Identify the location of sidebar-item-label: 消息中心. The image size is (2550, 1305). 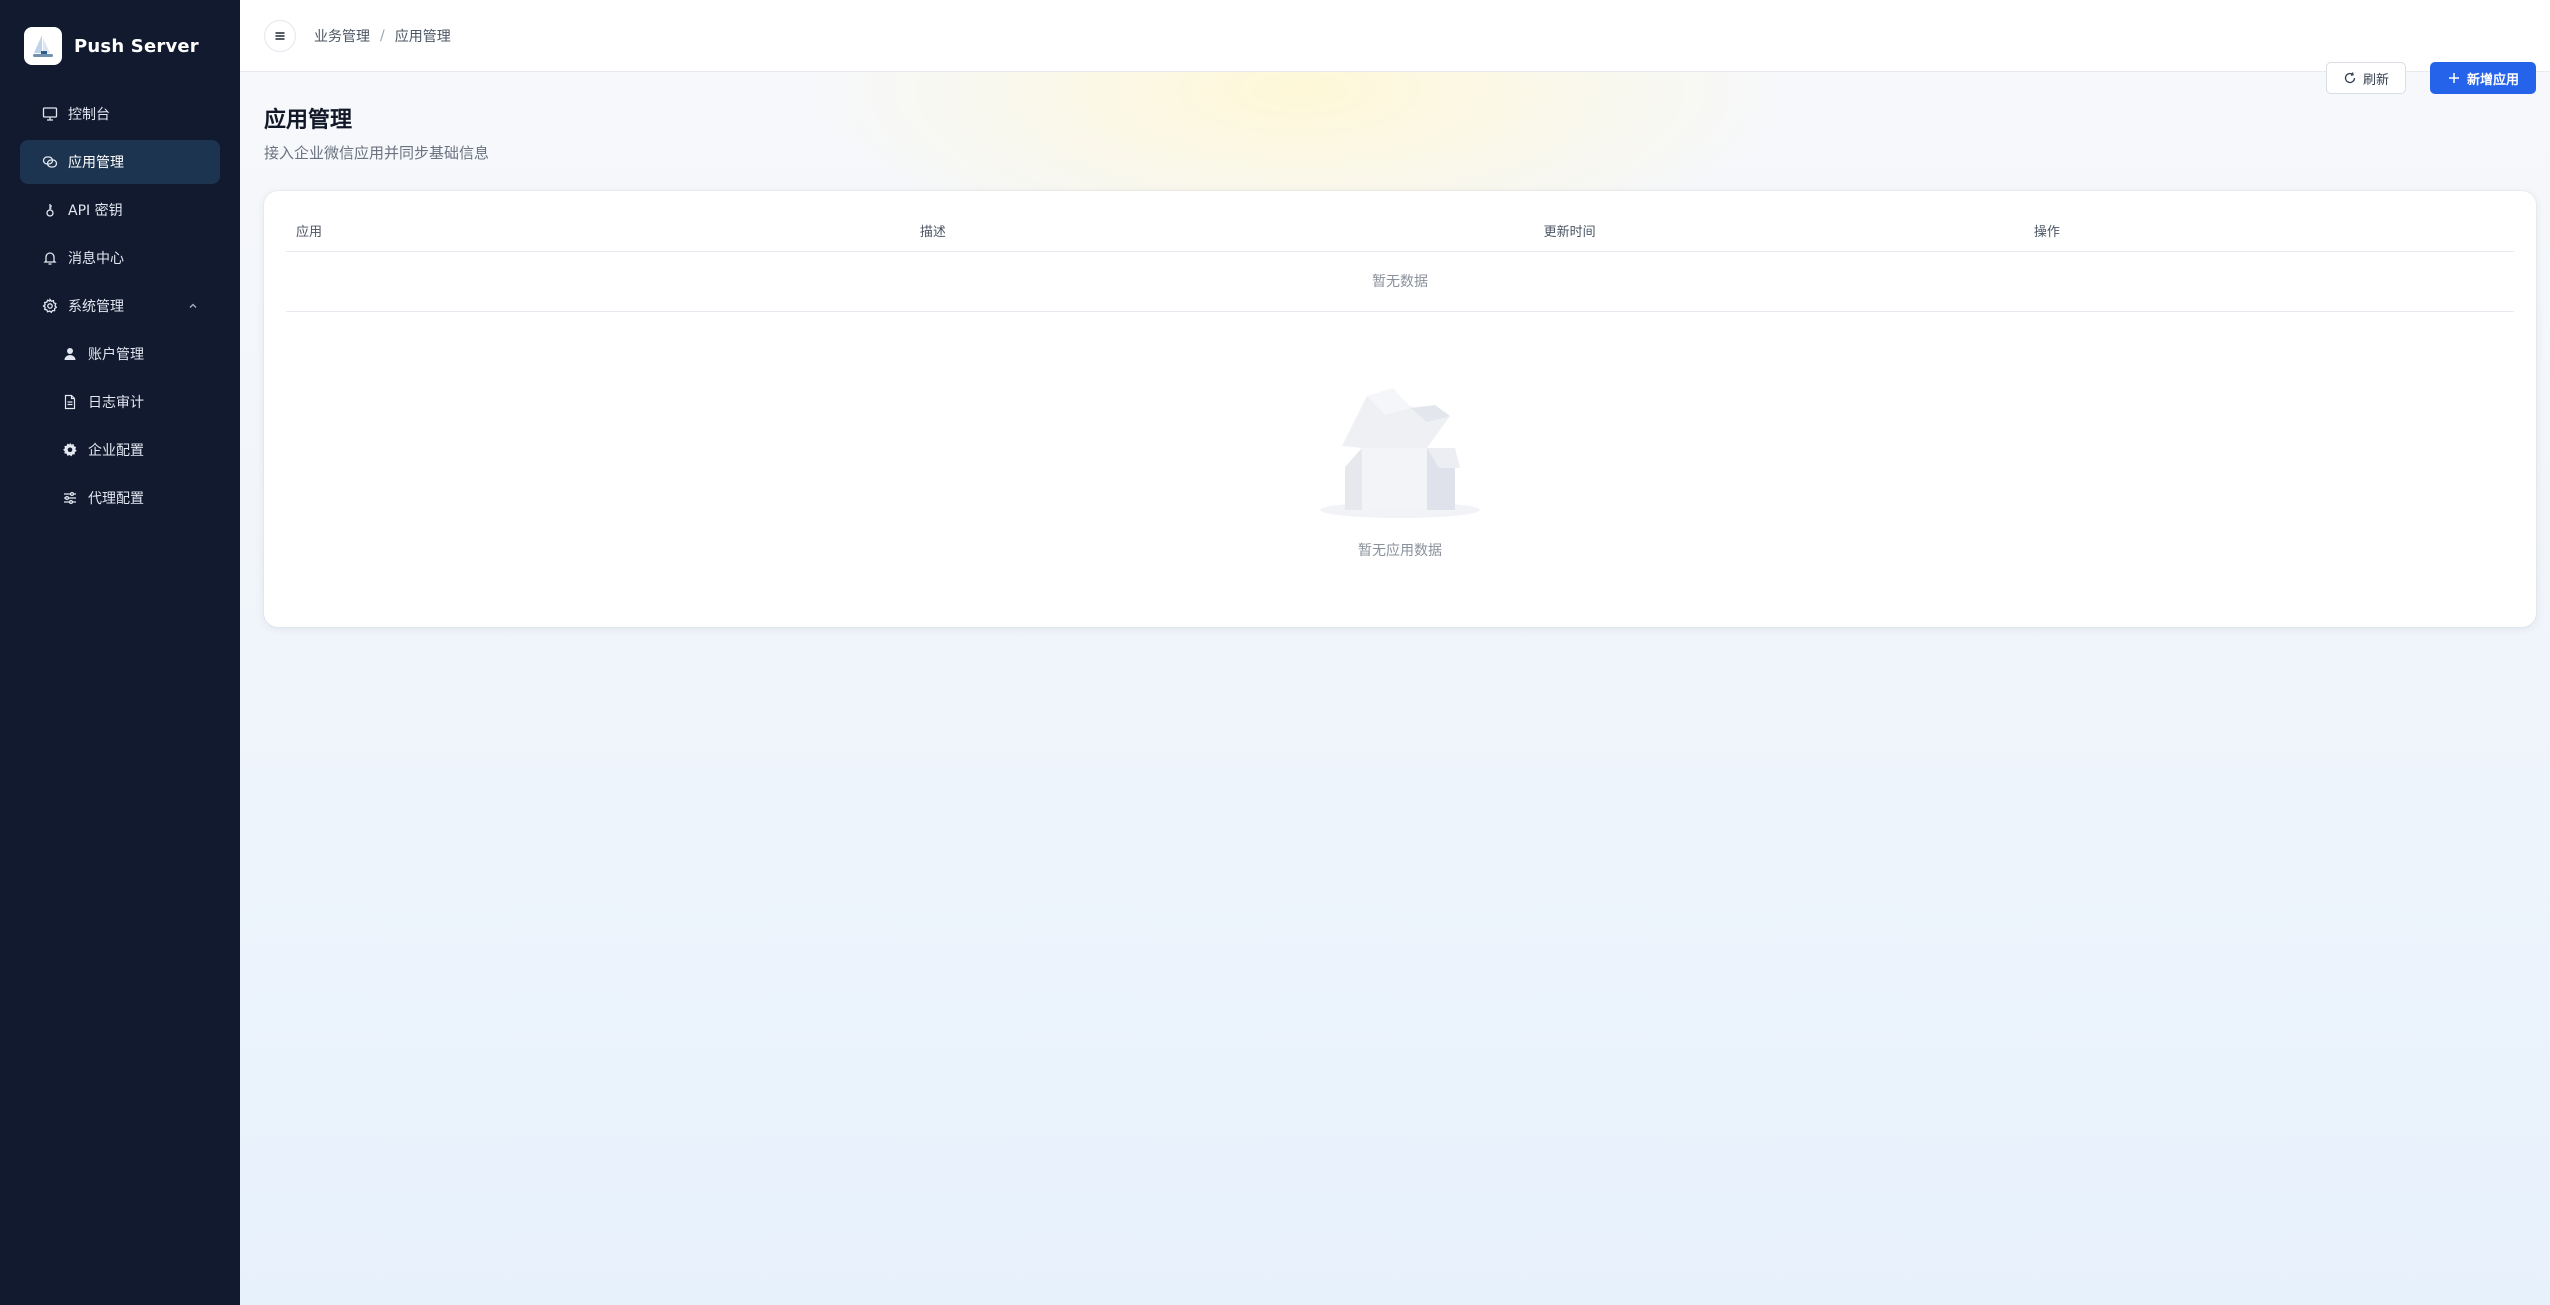
(96, 259).